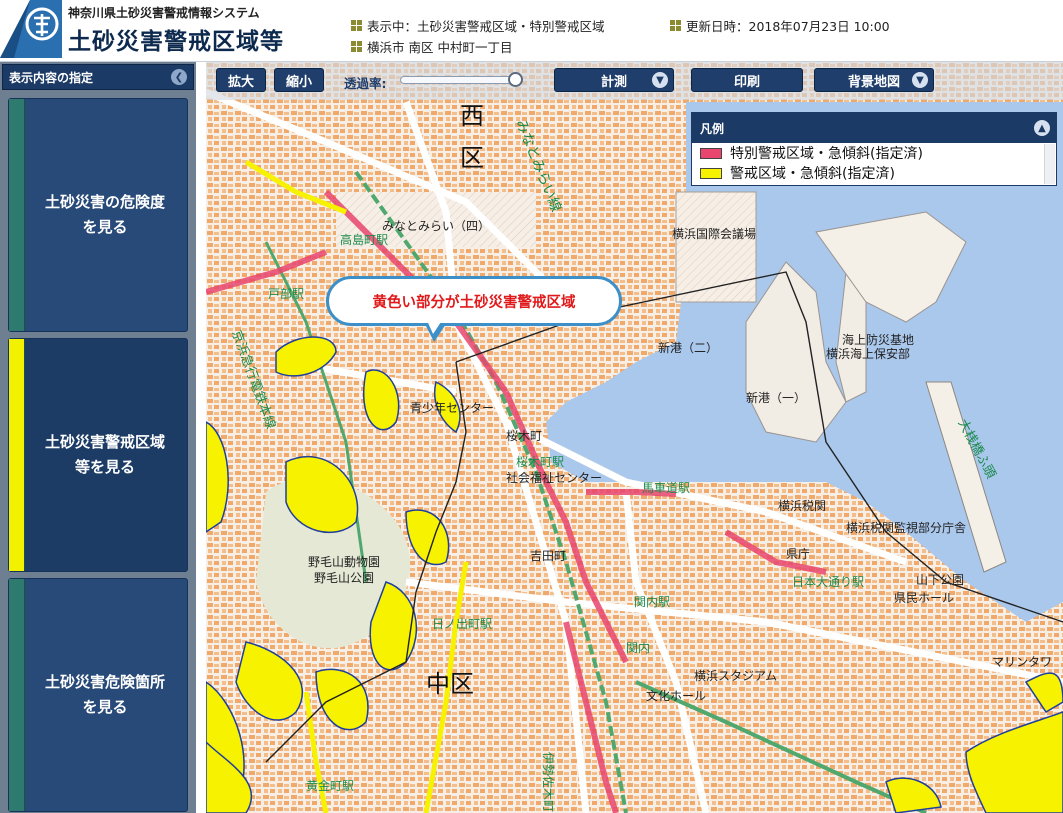 The width and height of the screenshot is (1063, 813). I want to click on legend-scrollbar, so click(1049, 164).